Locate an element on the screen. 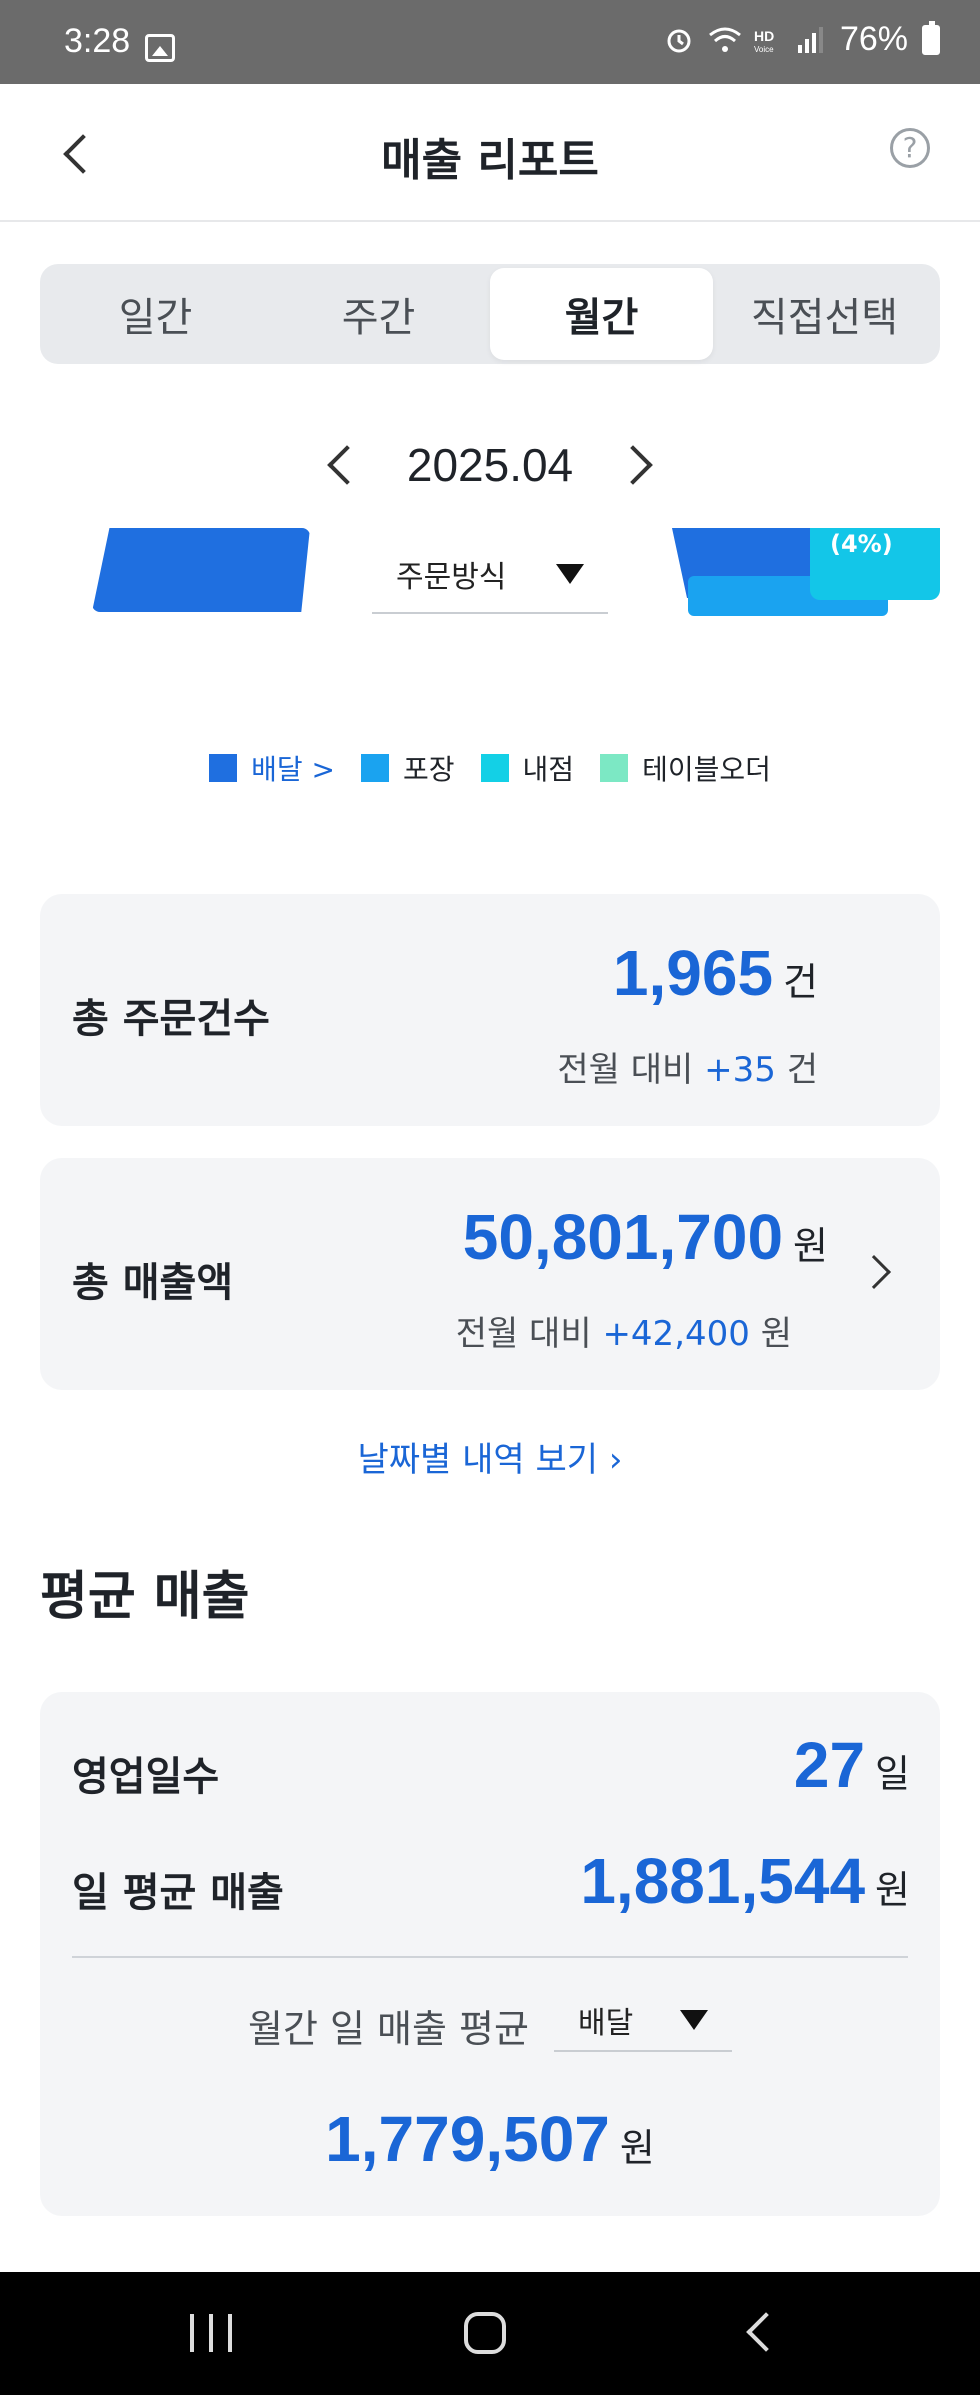 This screenshot has height=2395, width=980. total-sales-delta: +42,400 is located at coordinates (676, 1334).